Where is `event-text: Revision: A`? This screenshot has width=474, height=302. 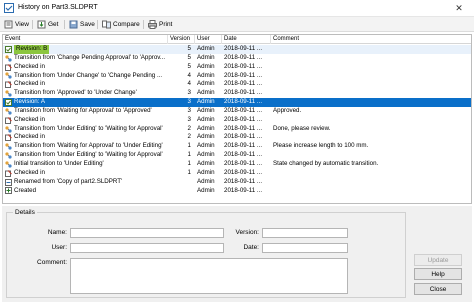
event-text: Revision: A is located at coordinates (29, 102).